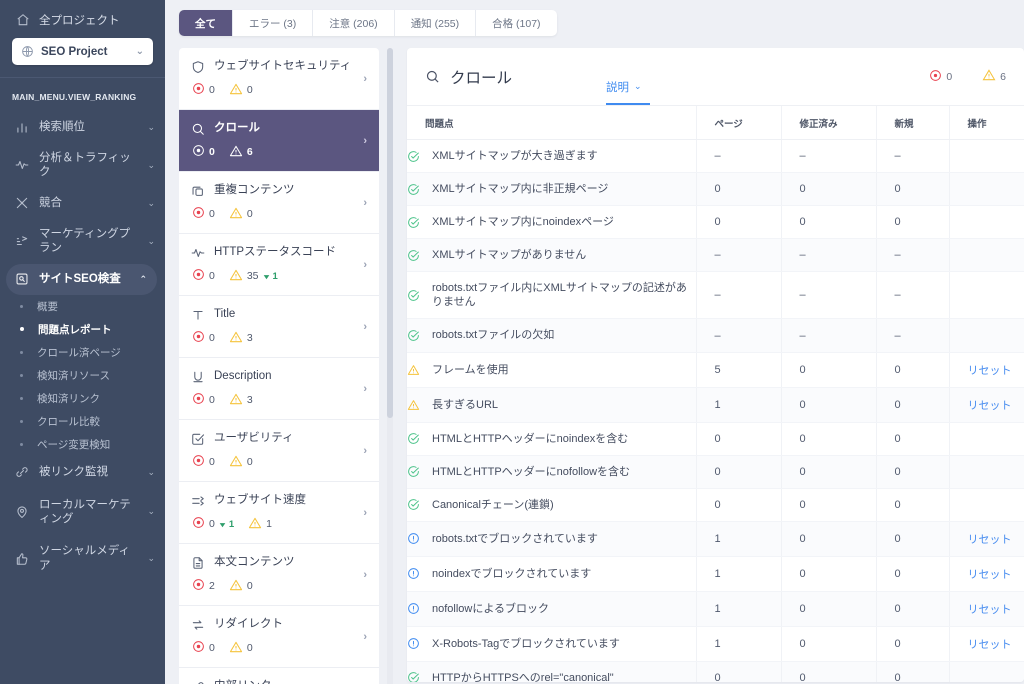  I want to click on sidebar-item-0: 検索順位 ⌄, so click(82, 127).